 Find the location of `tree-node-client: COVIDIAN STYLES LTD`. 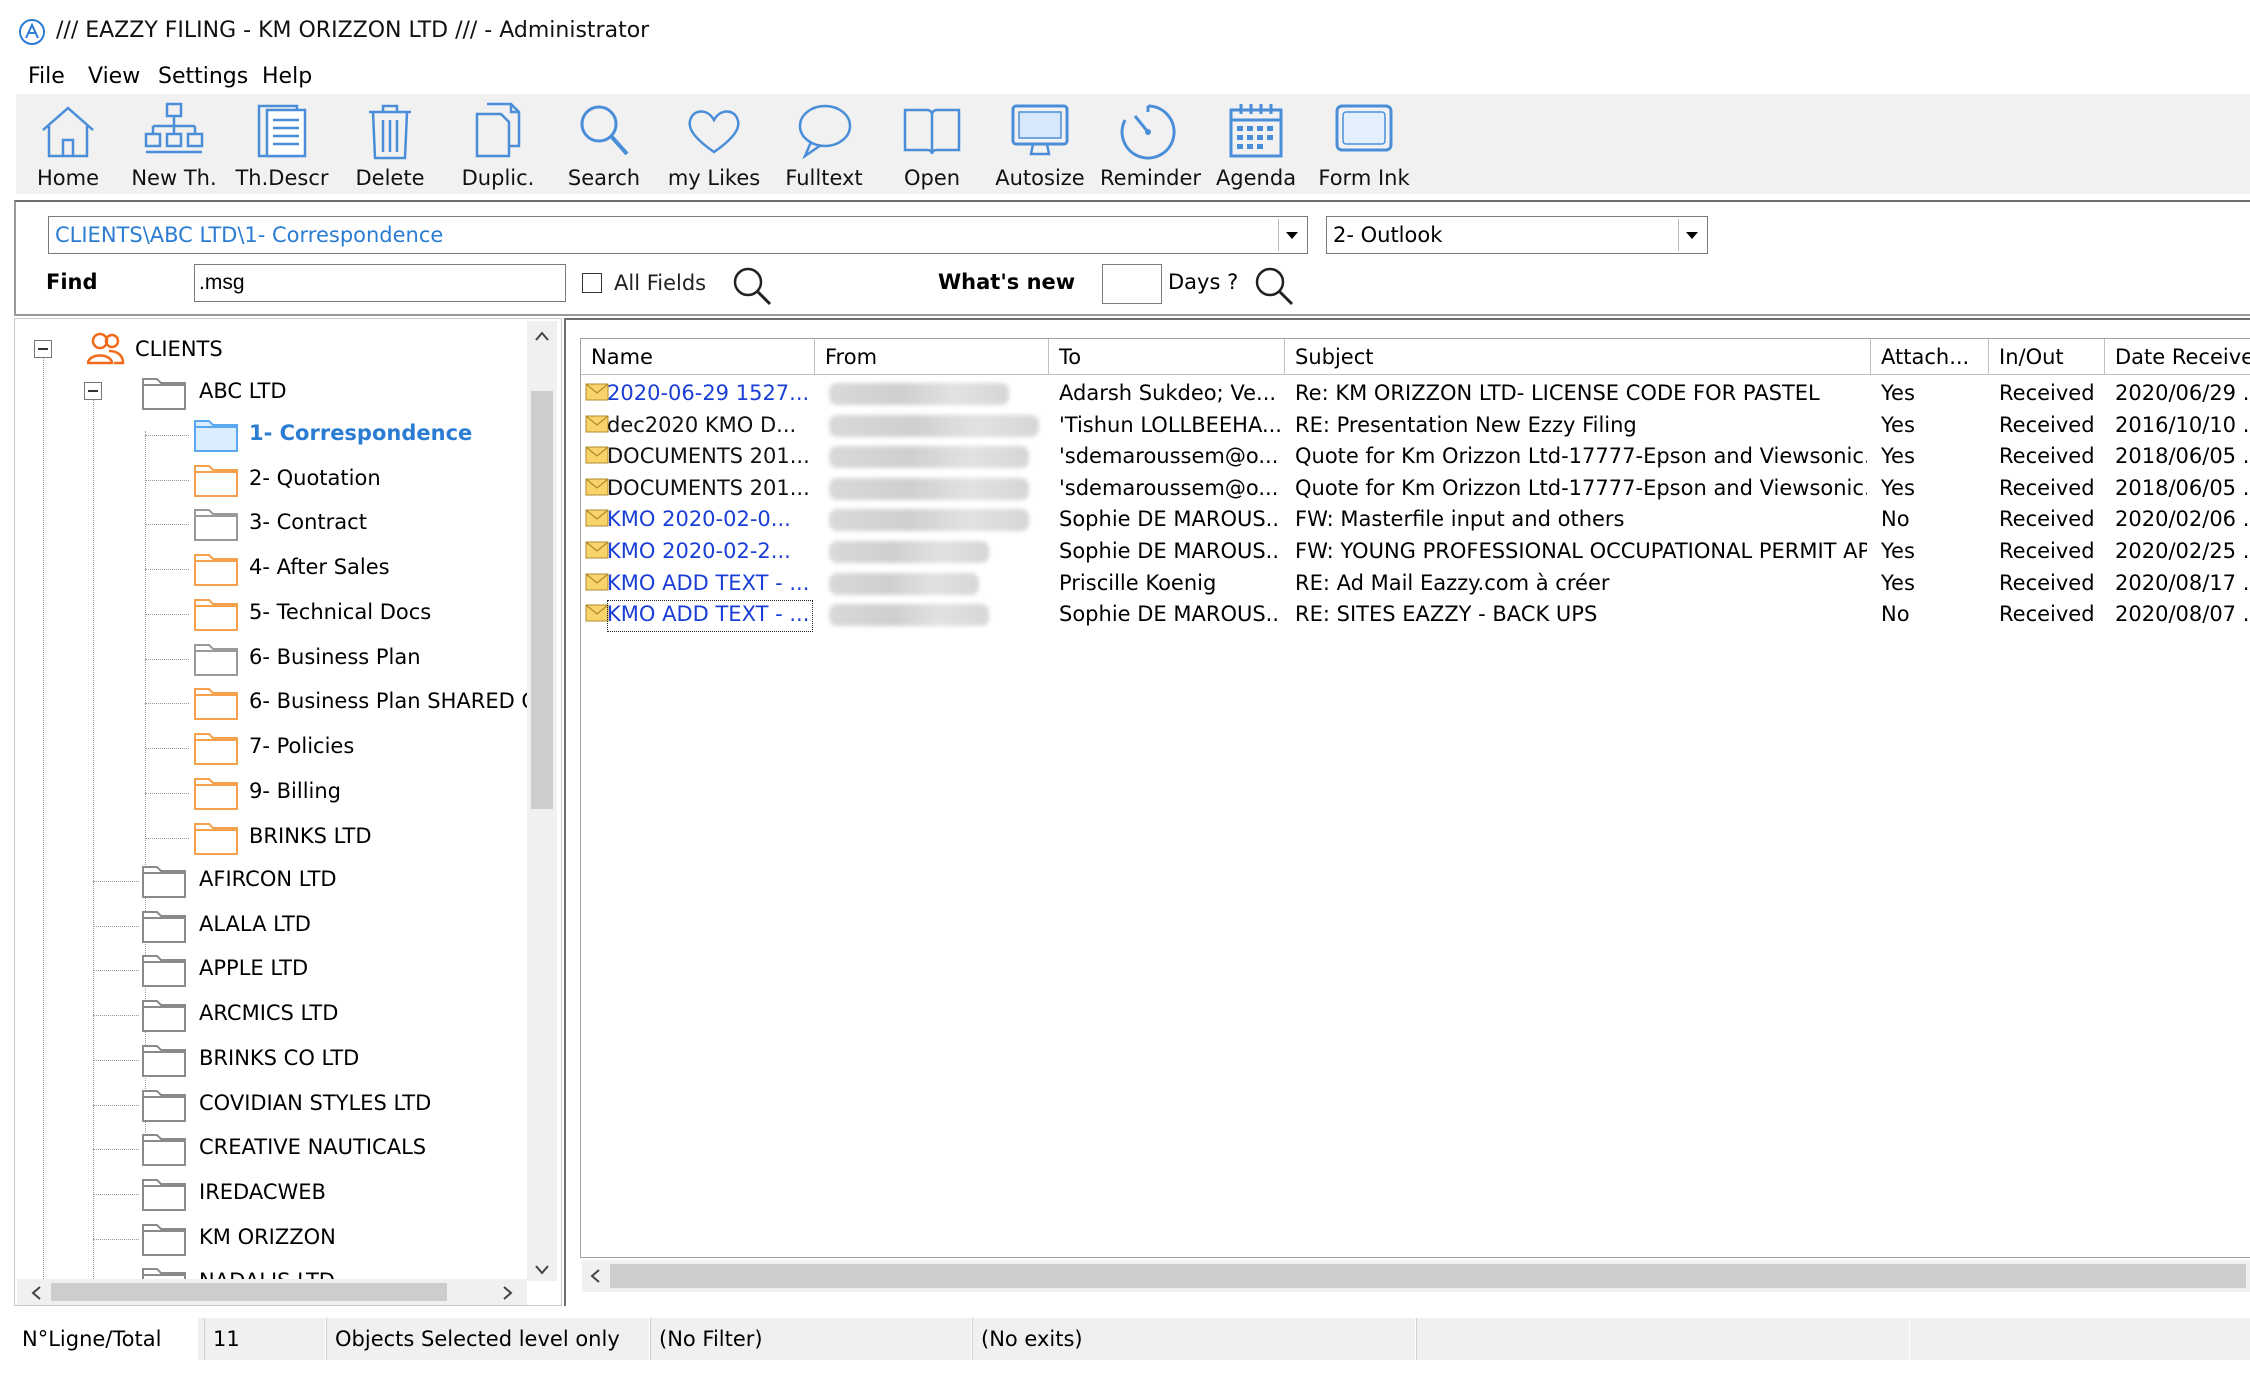

tree-node-client: COVIDIAN STYLES LTD is located at coordinates (305, 1104).